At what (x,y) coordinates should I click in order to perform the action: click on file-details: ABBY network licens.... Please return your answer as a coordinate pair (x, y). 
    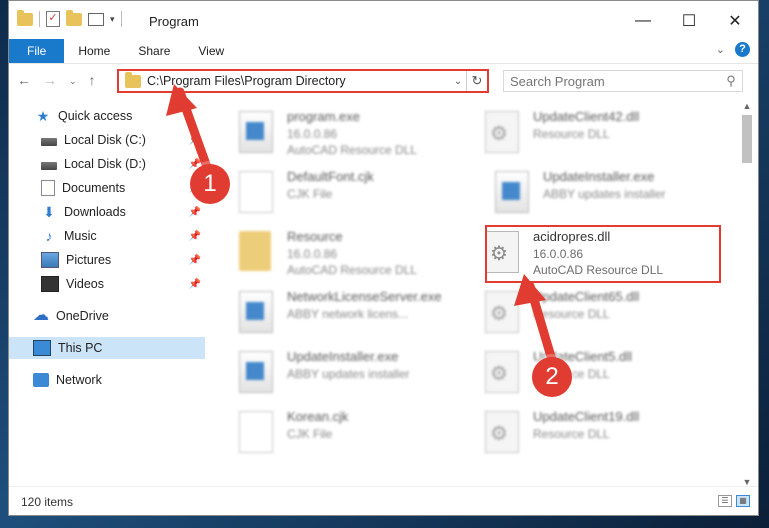
    Looking at the image, I should click on (348, 314).